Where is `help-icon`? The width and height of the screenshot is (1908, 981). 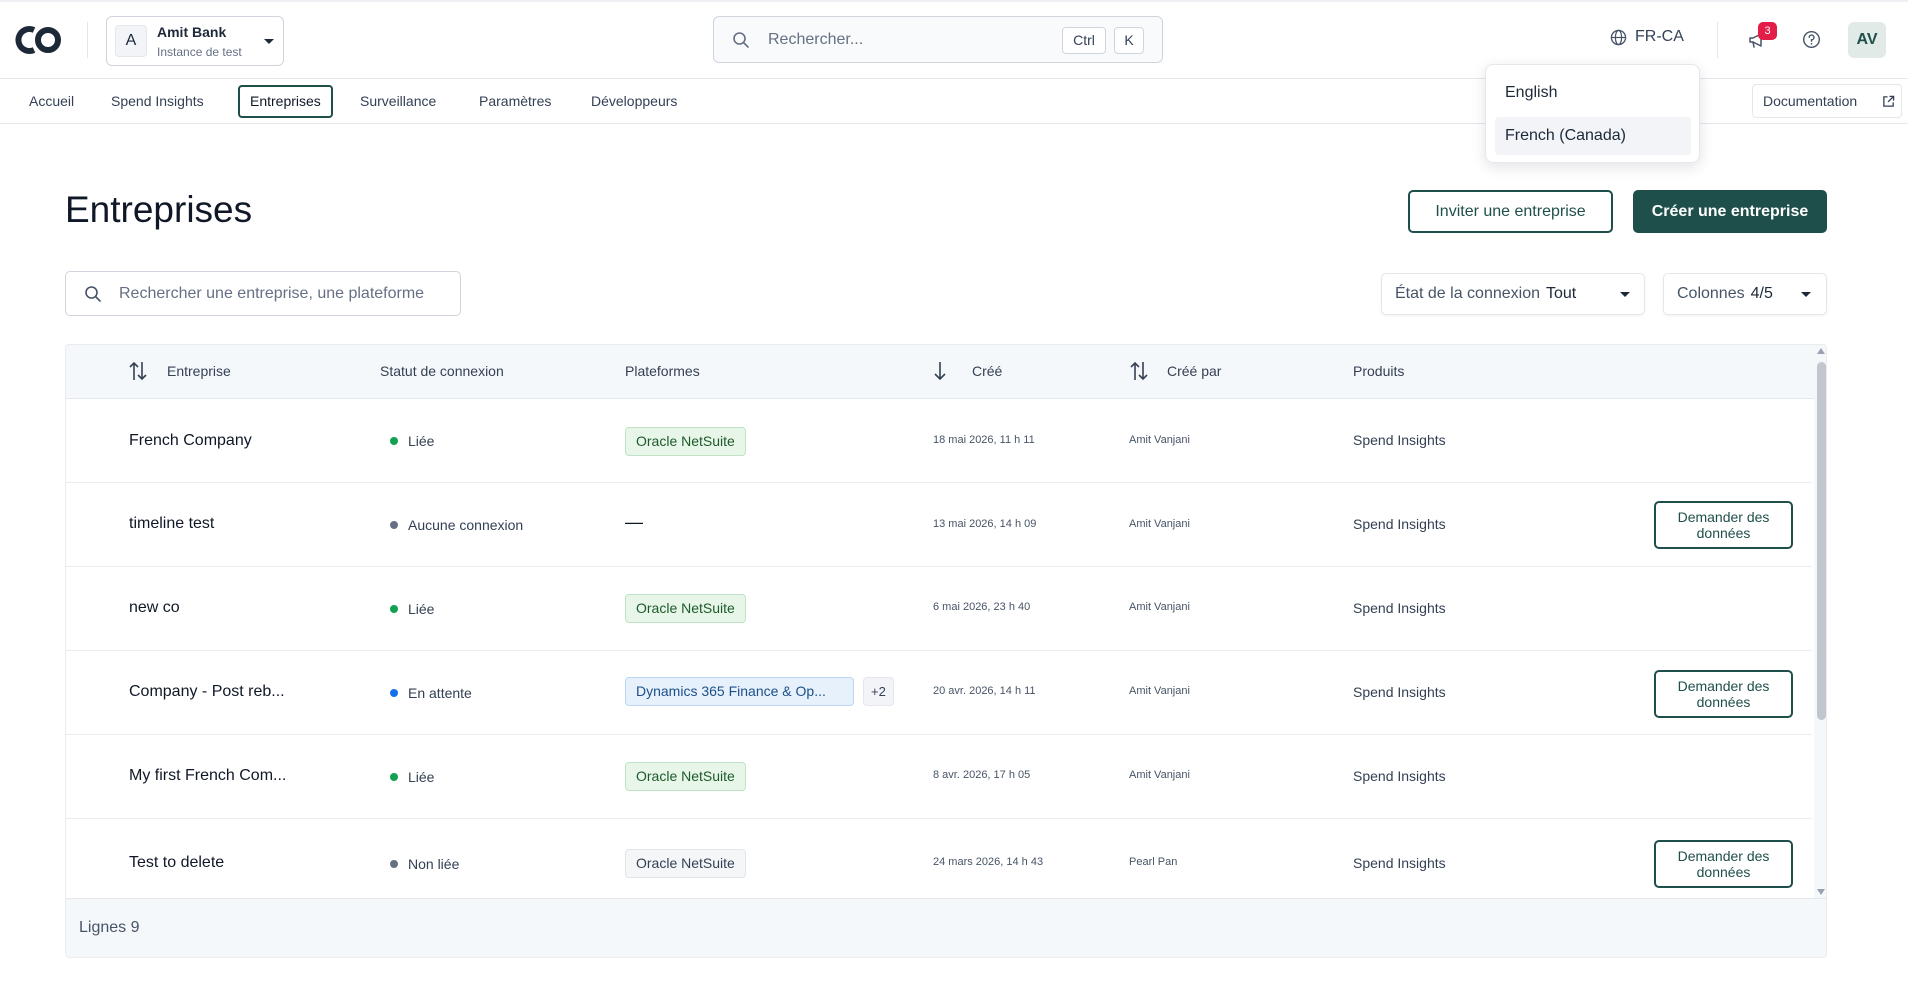
help-icon is located at coordinates (1811, 39).